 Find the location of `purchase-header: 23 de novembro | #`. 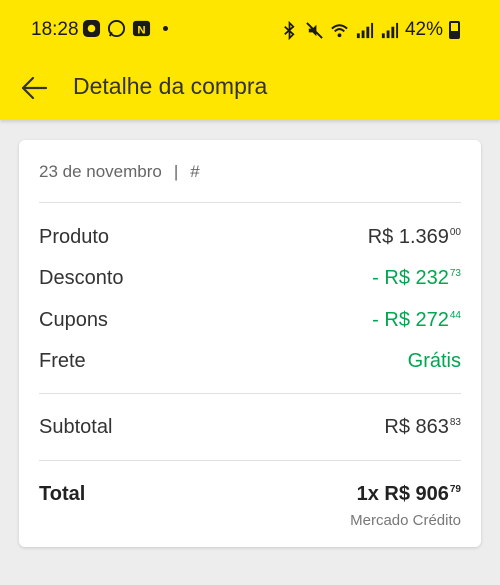

purchase-header: 23 de novembro | # is located at coordinates (119, 172).